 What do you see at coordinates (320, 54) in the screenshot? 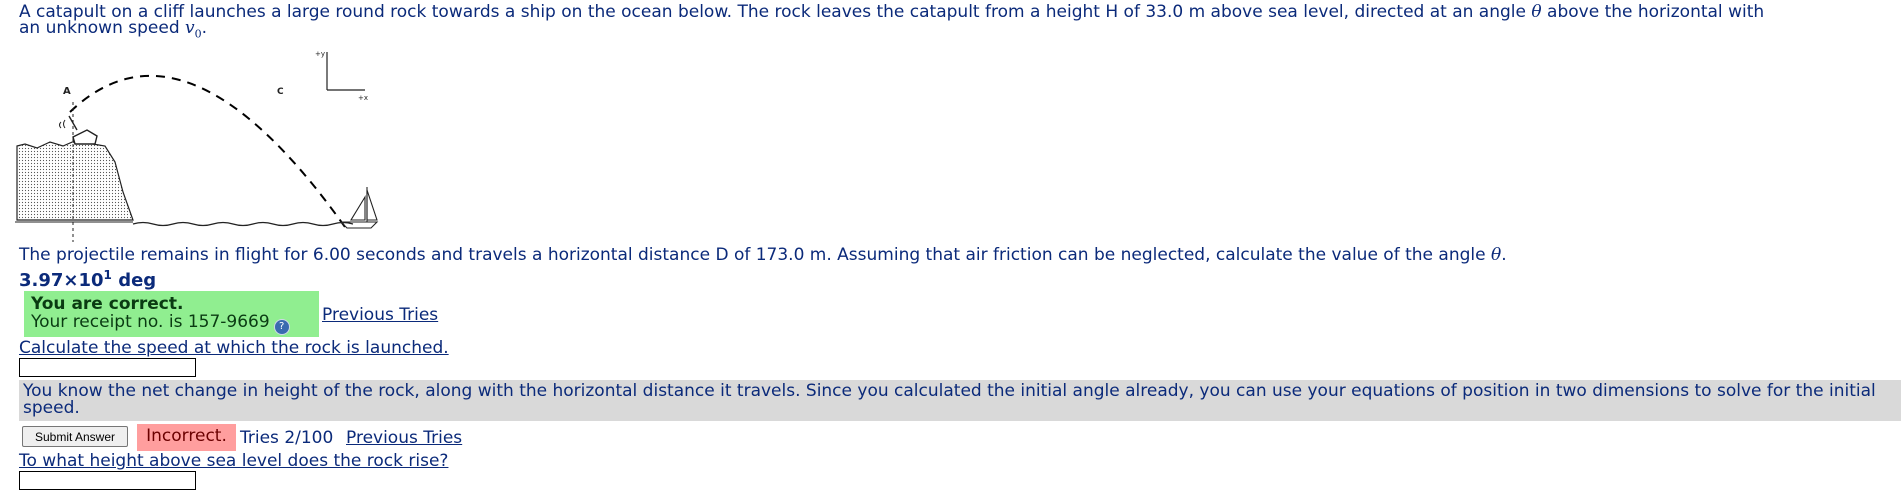
I see `label-y-axis: +y` at bounding box center [320, 54].